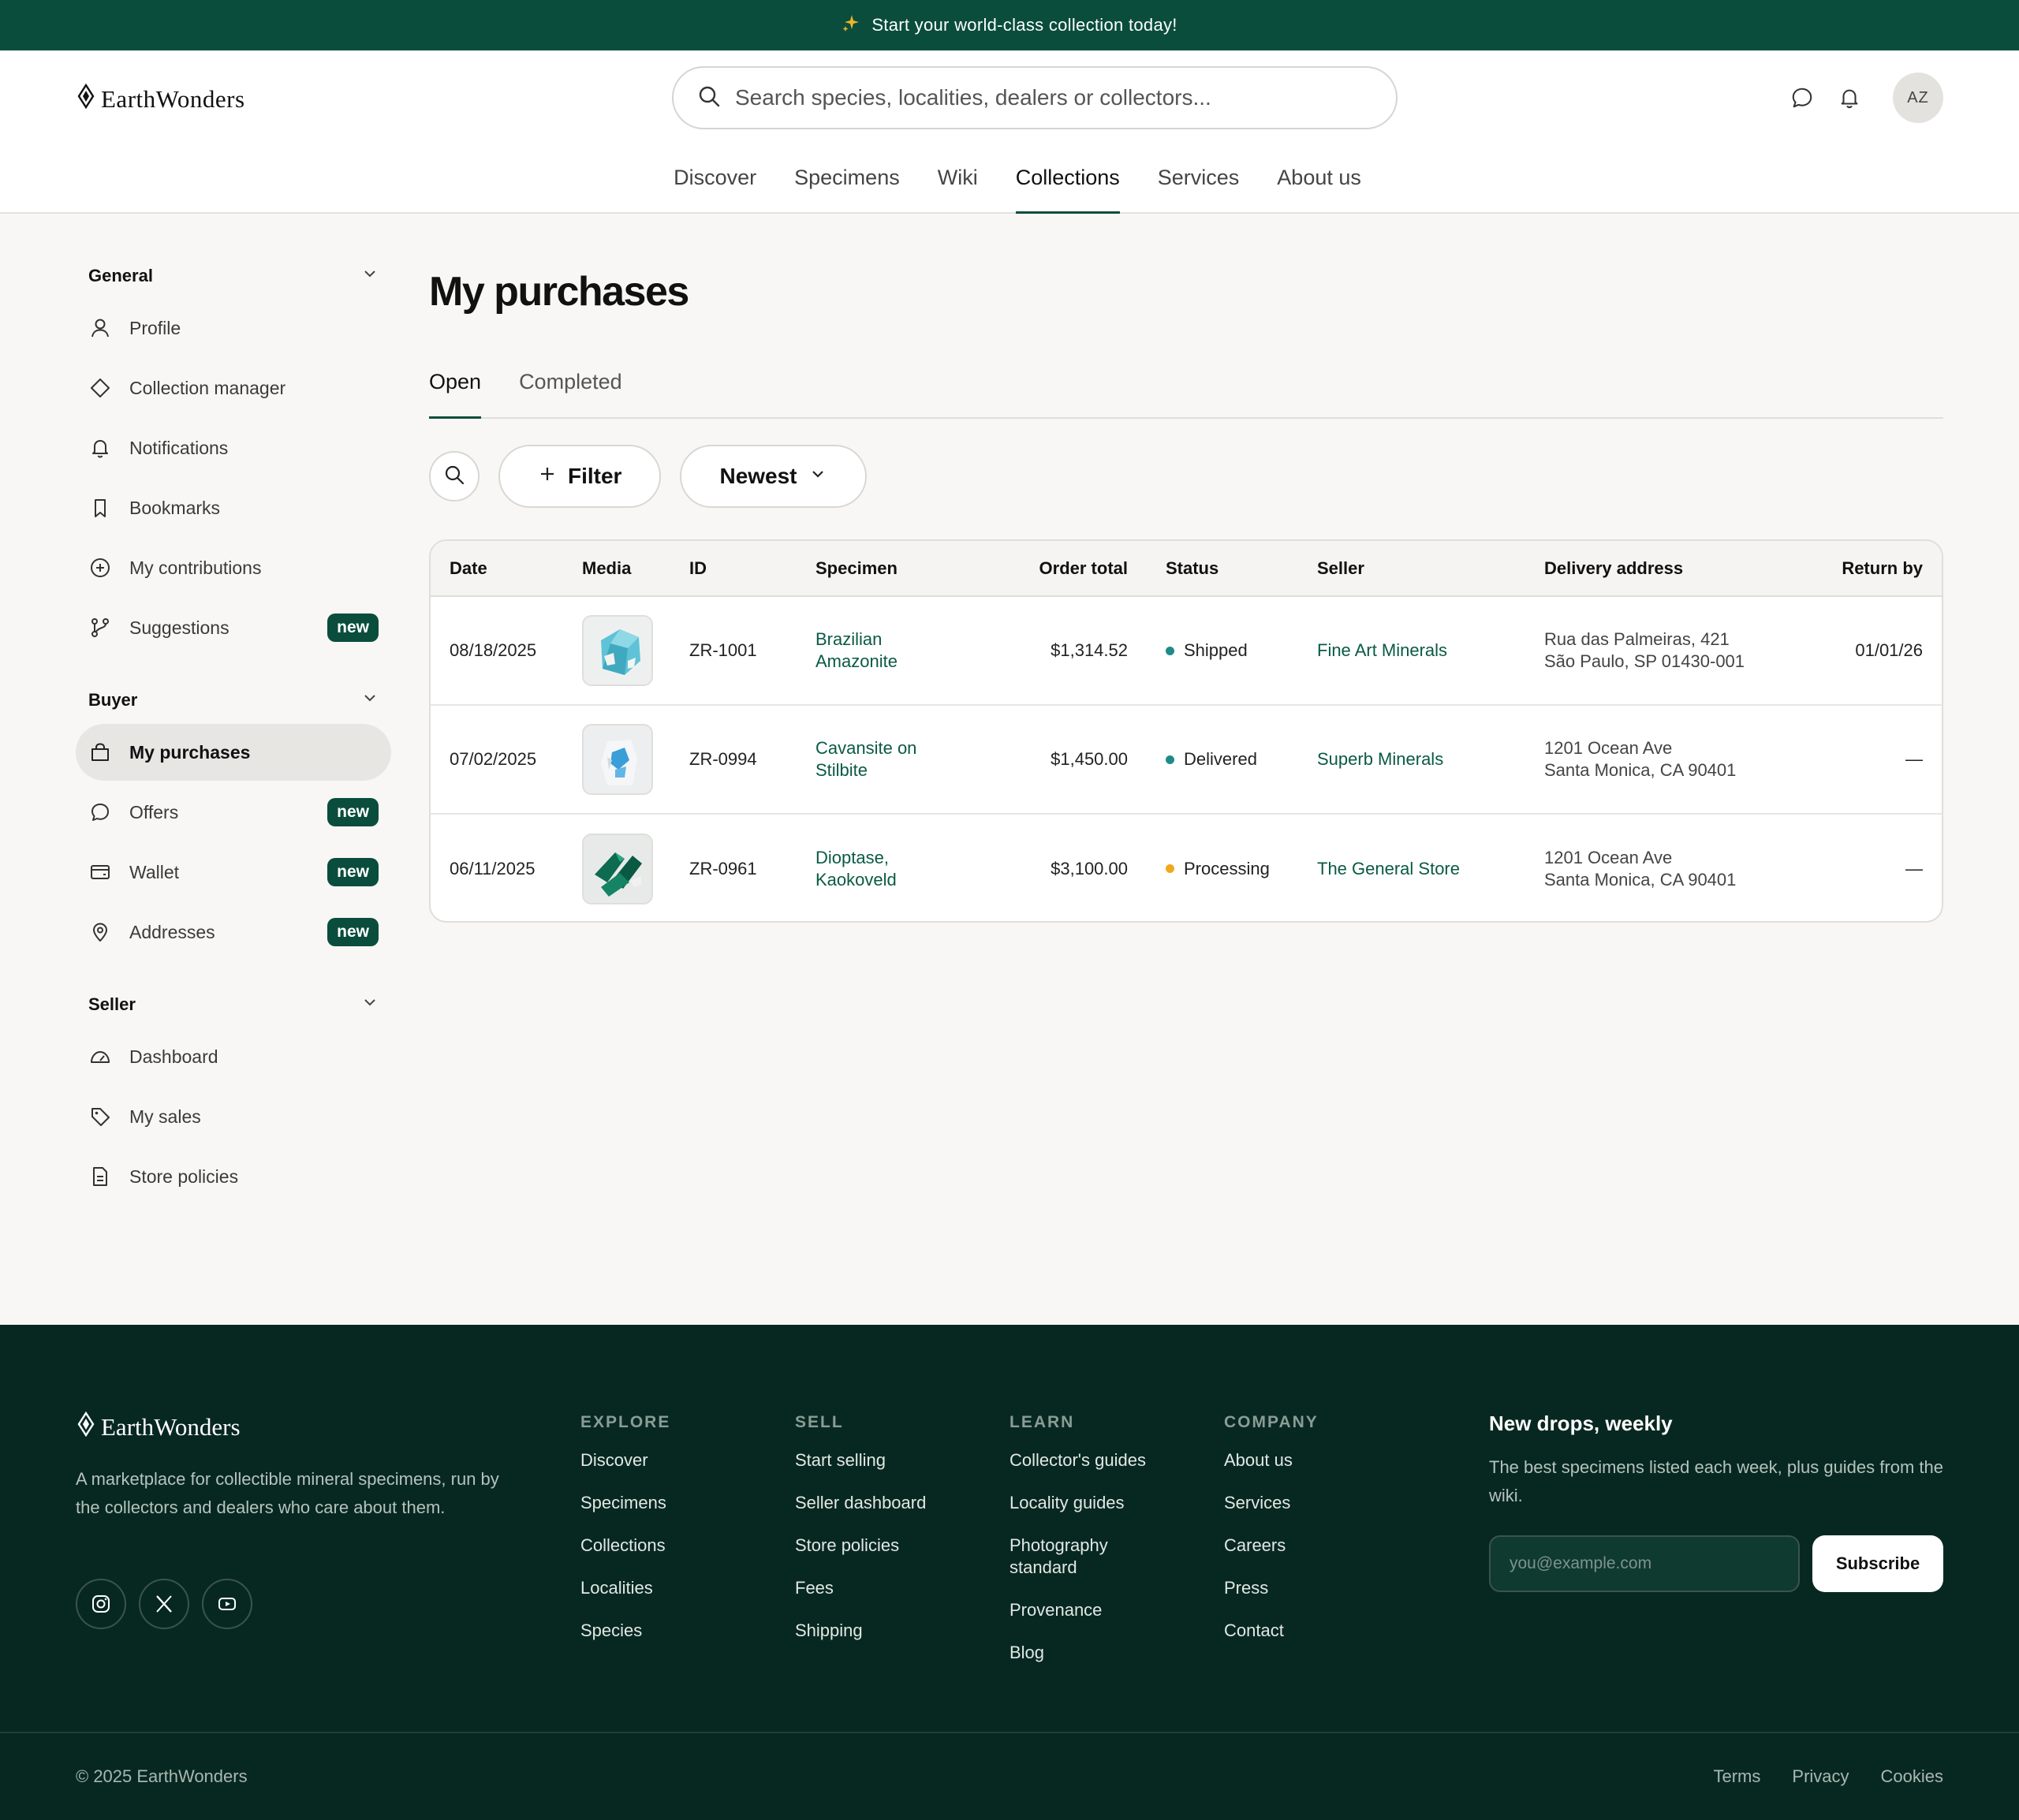  Describe the element at coordinates (233, 752) in the screenshot. I see `sidebar-item-my-purchases: My purchases` at that location.